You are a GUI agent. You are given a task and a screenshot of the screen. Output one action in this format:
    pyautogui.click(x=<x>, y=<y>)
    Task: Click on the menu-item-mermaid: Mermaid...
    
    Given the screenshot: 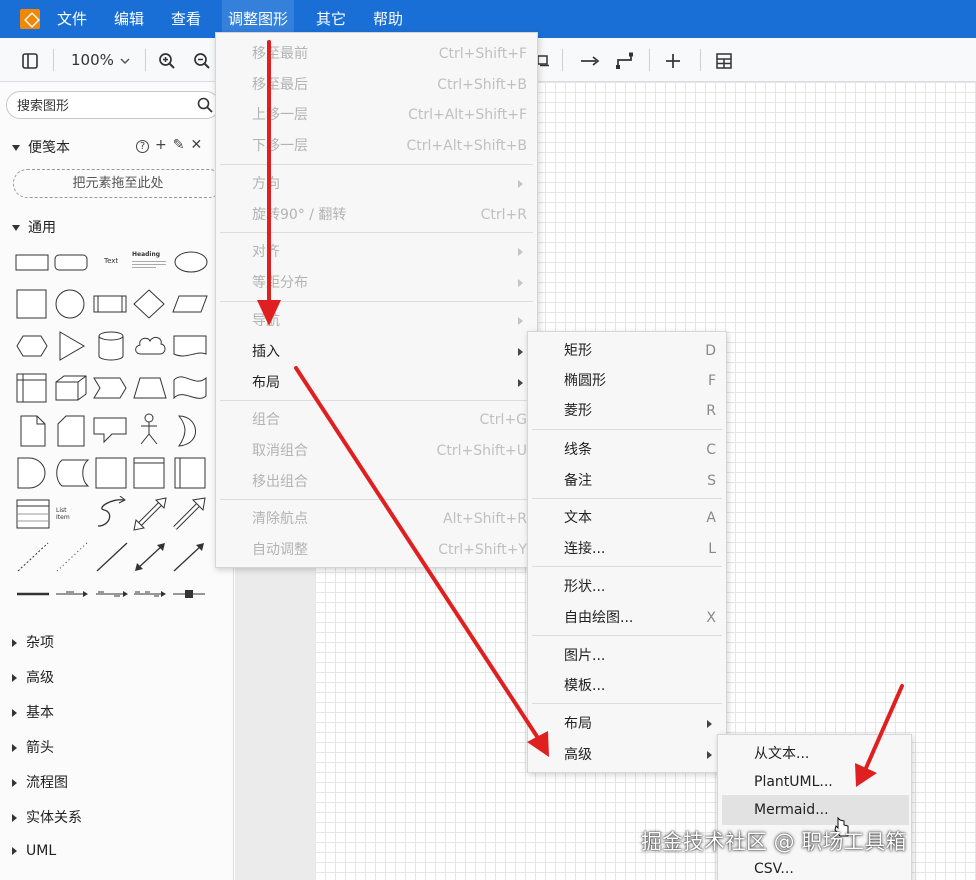 What is the action you would take?
    pyautogui.click(x=815, y=810)
    